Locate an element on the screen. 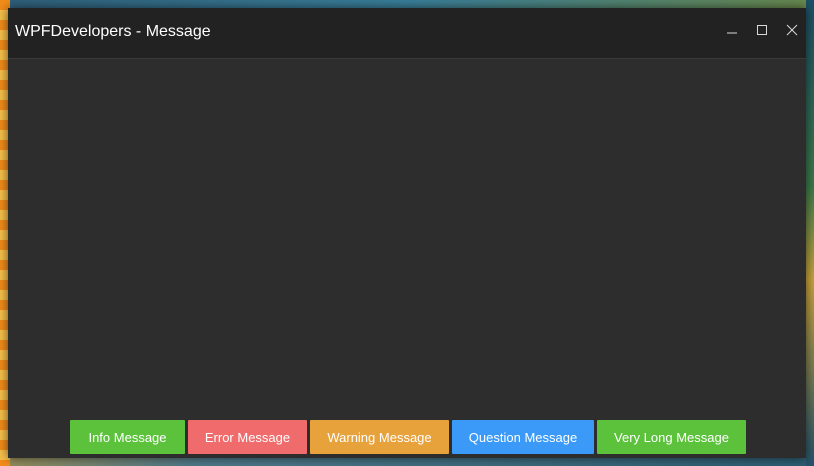 The image size is (814, 466). title-bar: WPFDevelopers - Message is located at coordinates (407, 33).